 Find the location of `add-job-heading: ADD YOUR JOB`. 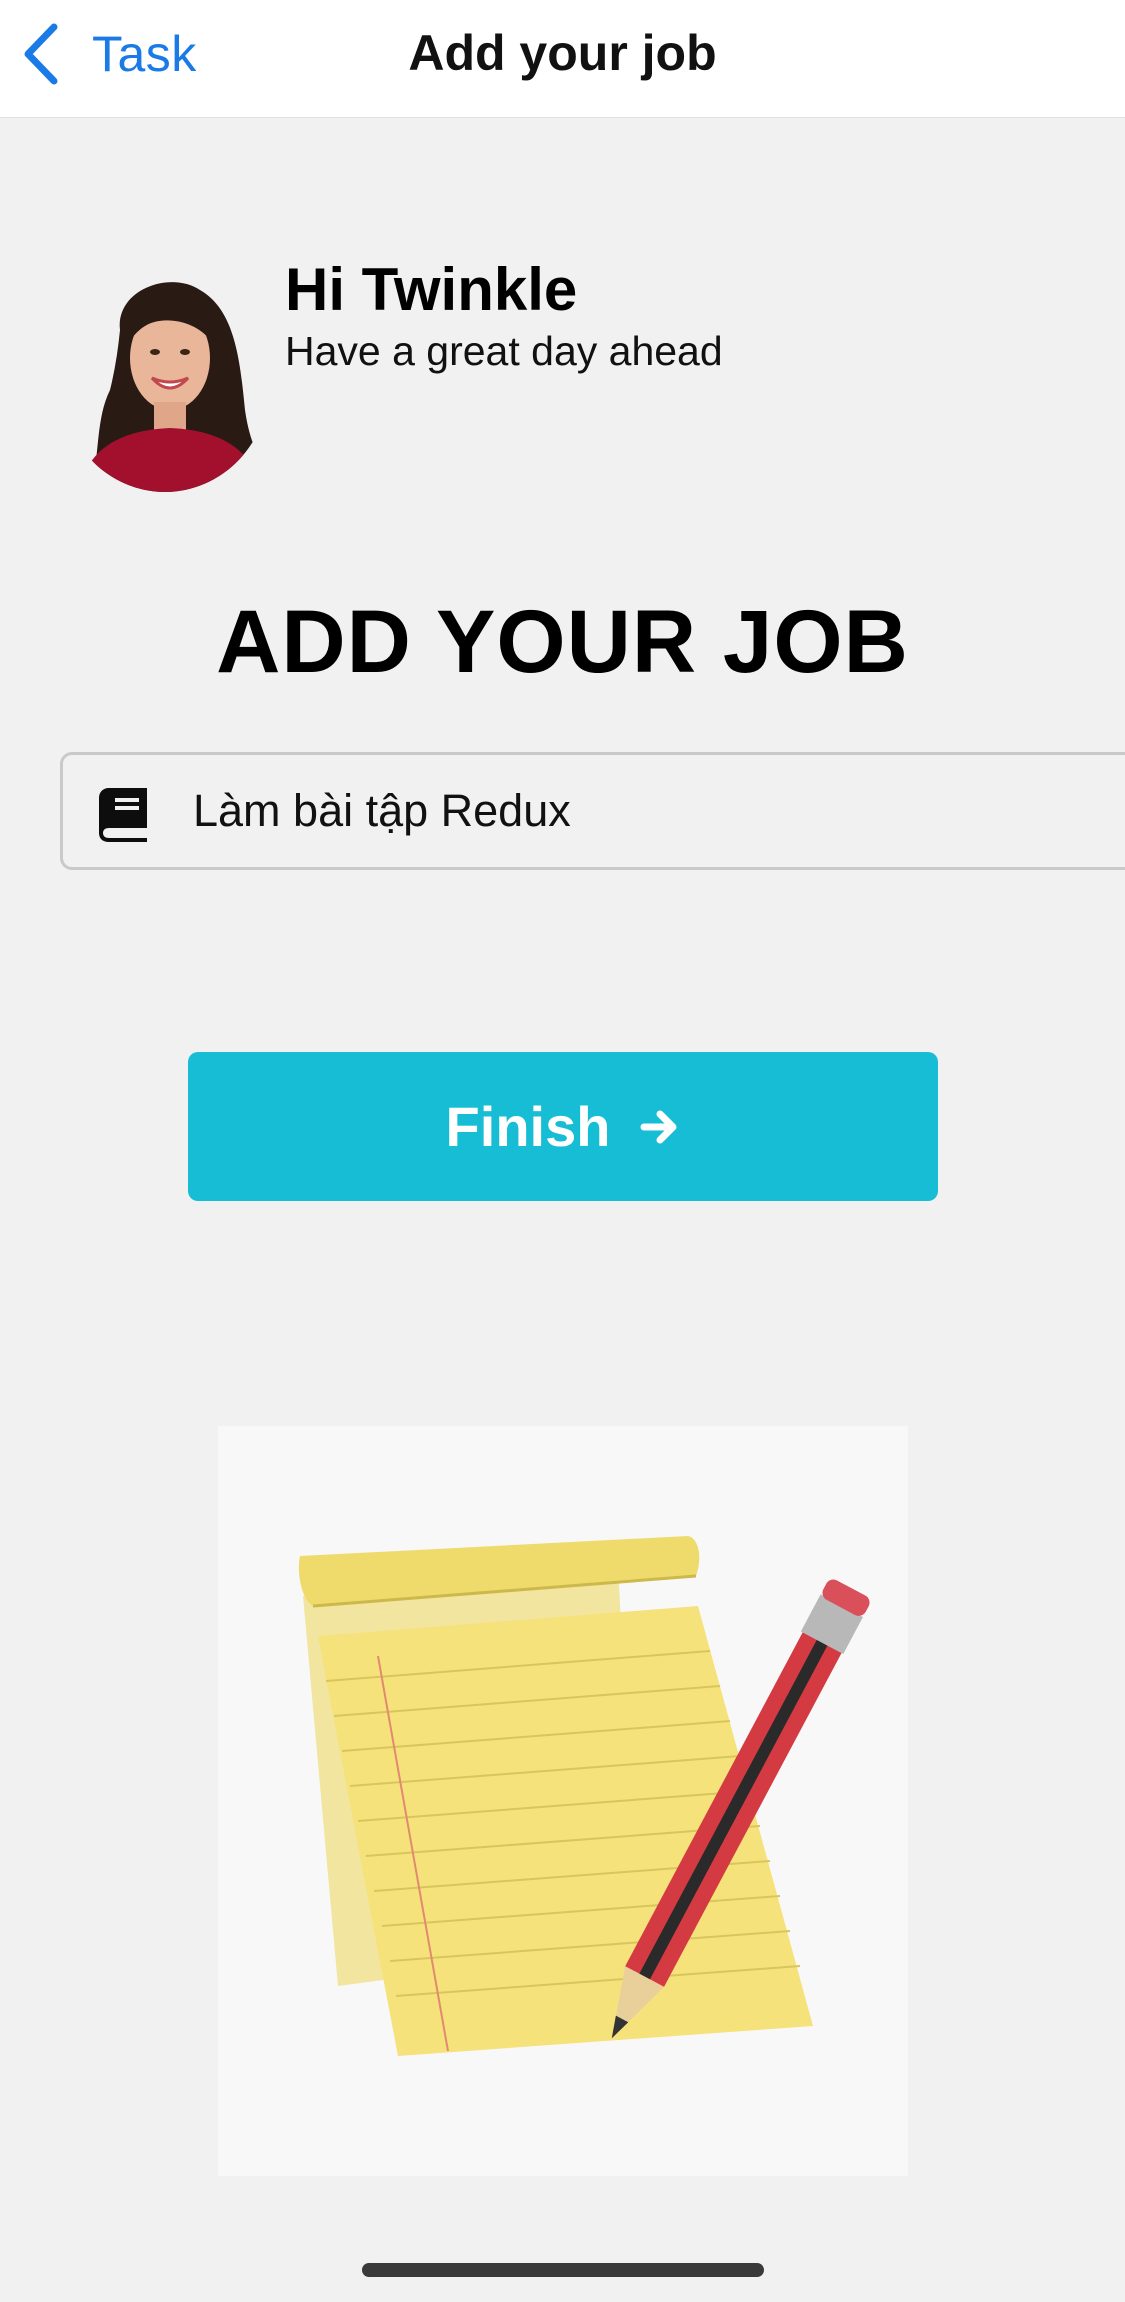

add-job-heading: ADD YOUR JOB is located at coordinates (562, 641).